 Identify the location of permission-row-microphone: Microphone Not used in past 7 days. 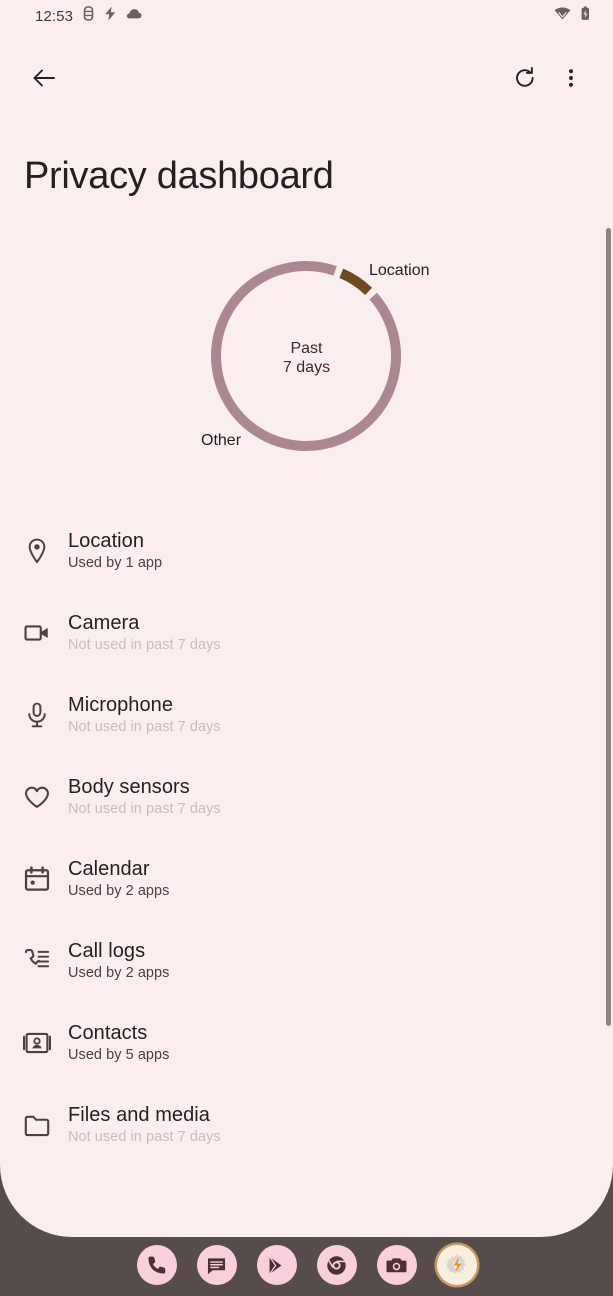
(306, 715).